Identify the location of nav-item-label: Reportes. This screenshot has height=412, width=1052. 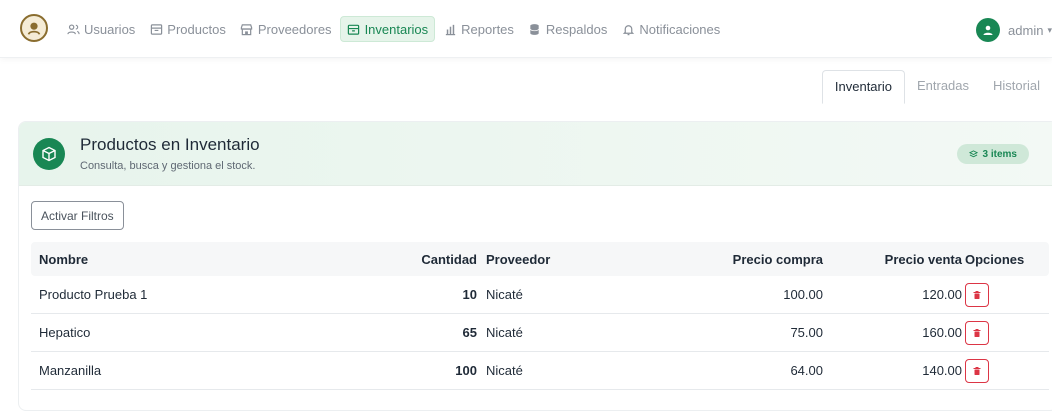
(487, 29).